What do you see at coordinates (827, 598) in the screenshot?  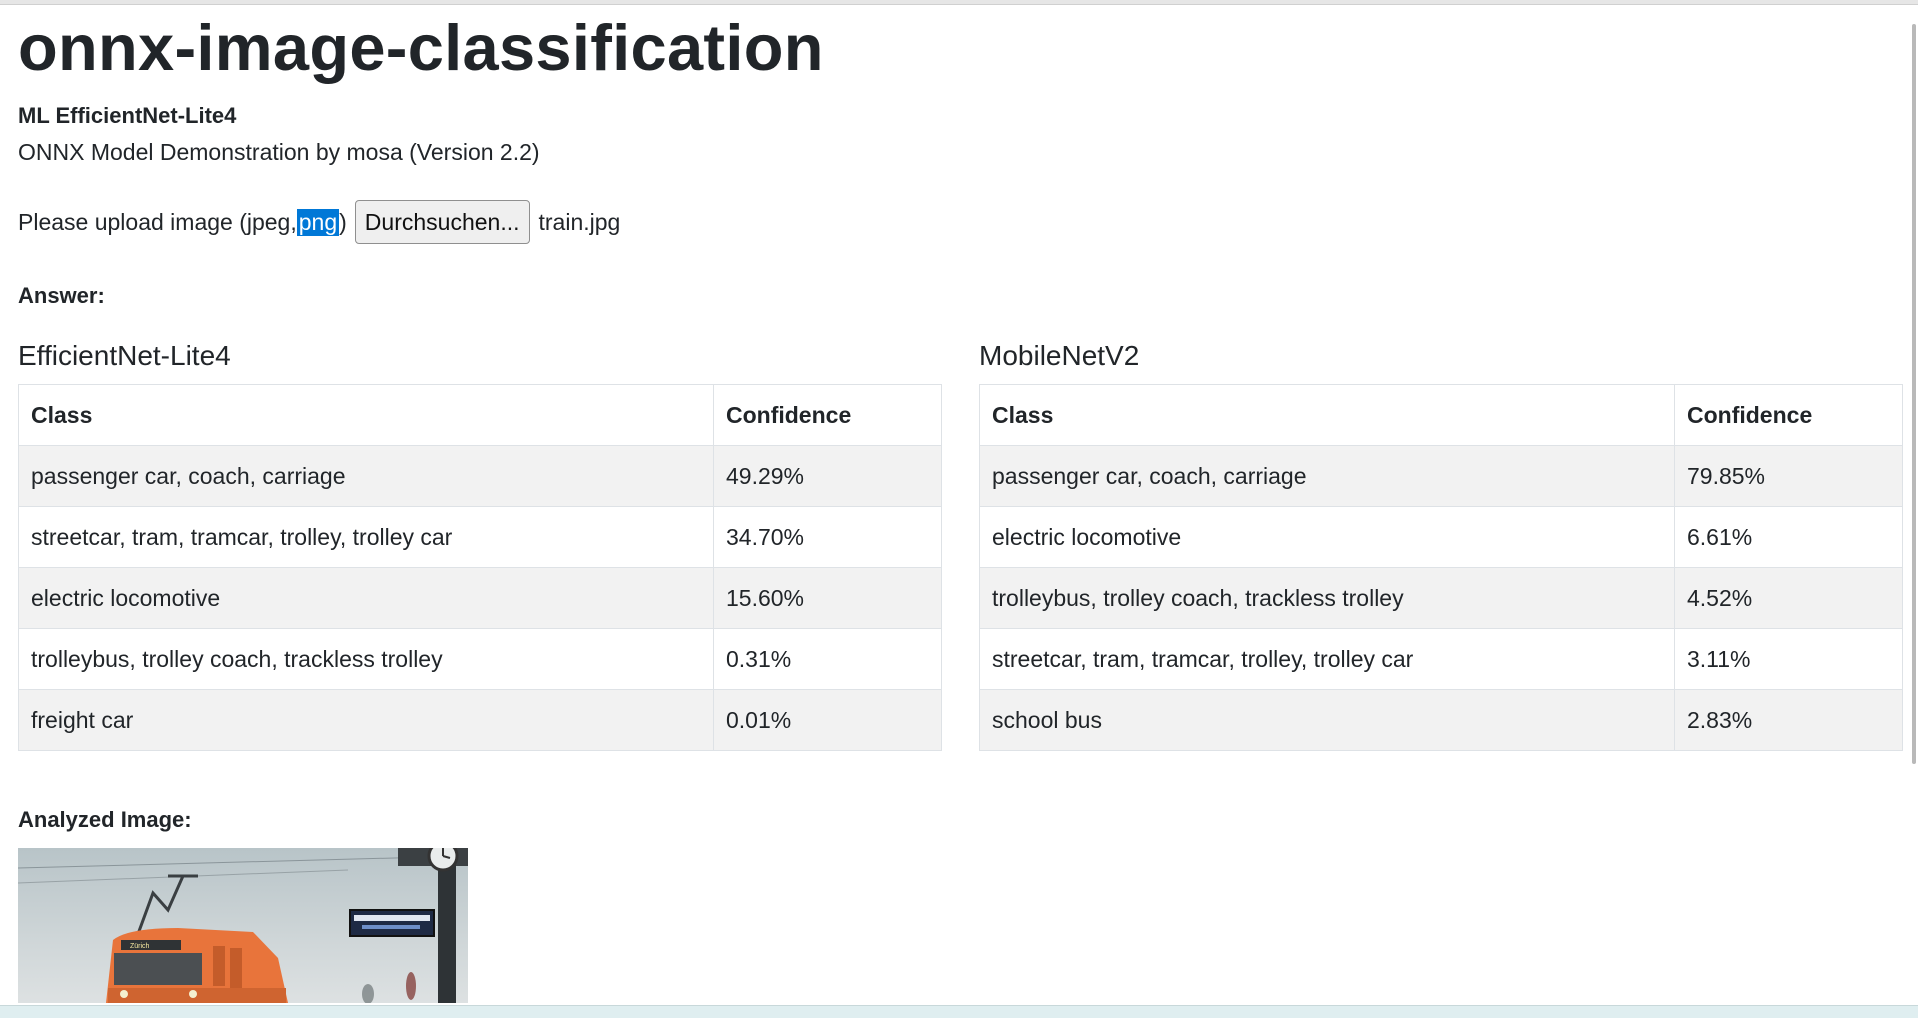 I see `confidence-cell: 15.60%` at bounding box center [827, 598].